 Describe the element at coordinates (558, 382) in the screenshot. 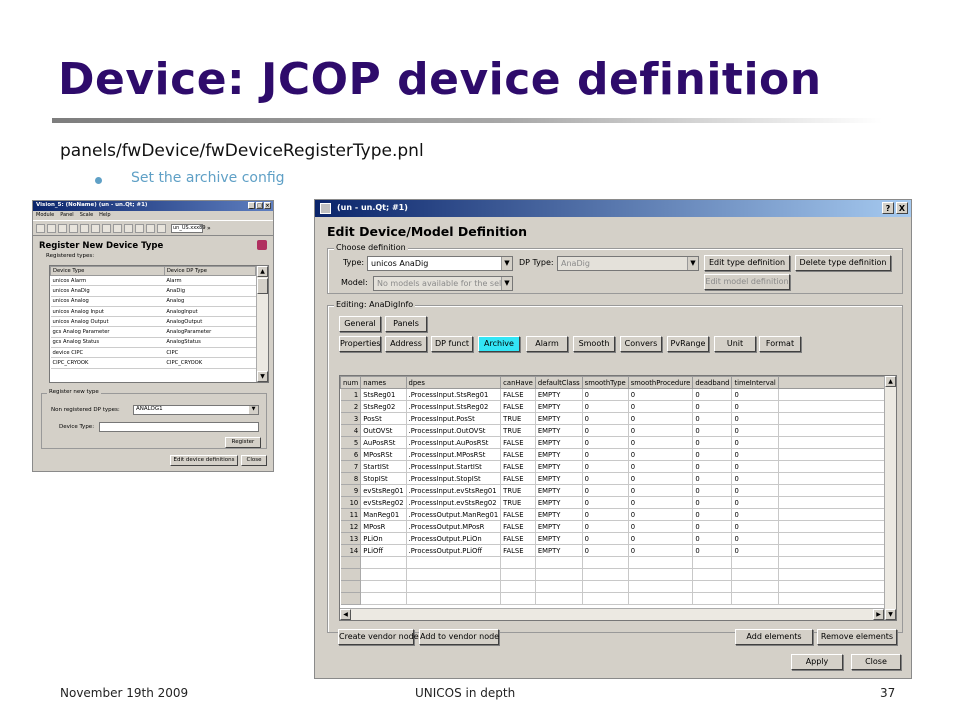

I see `col-defaultclass: defaultClass` at that location.